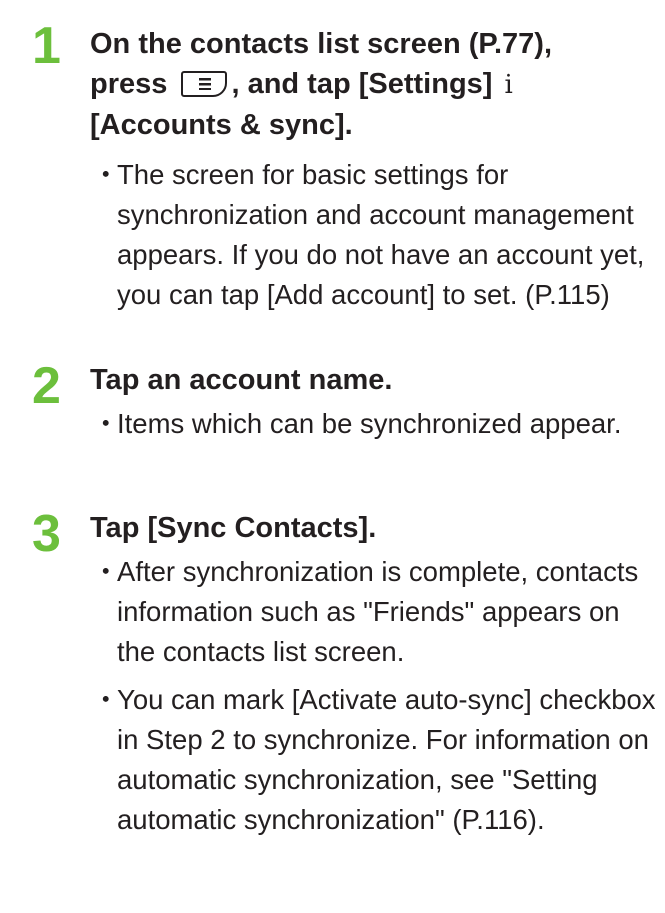 The width and height of the screenshot is (665, 913). I want to click on bullet-item: ・ Items which can be synchronized appear., so click(373, 424).